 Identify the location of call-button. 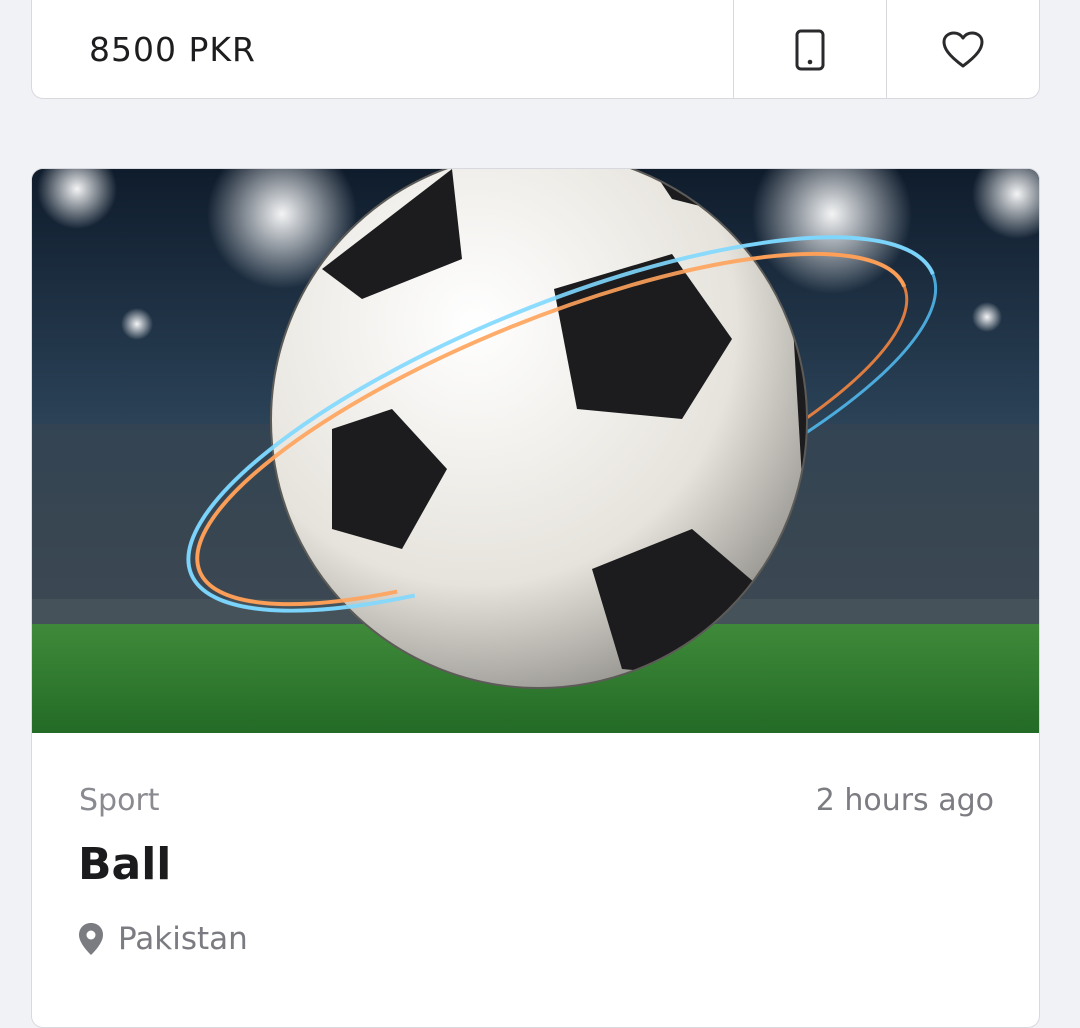
(809, 49).